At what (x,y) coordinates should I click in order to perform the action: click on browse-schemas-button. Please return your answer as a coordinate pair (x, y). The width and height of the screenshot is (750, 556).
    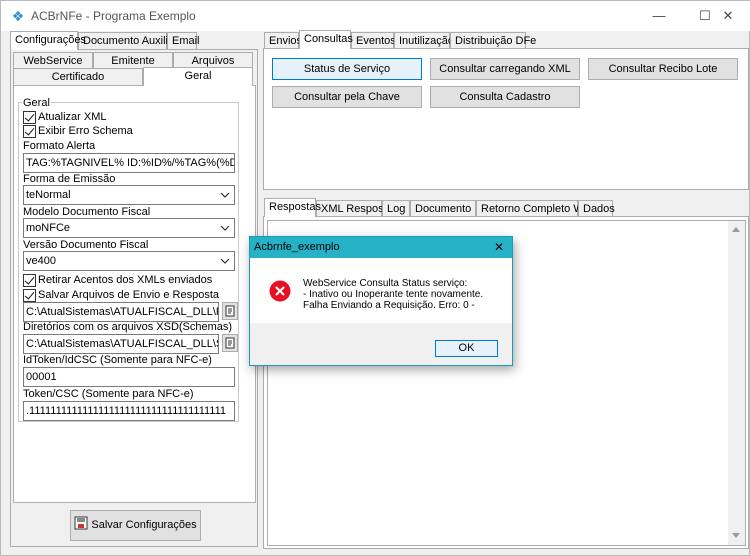
    Looking at the image, I should click on (230, 343).